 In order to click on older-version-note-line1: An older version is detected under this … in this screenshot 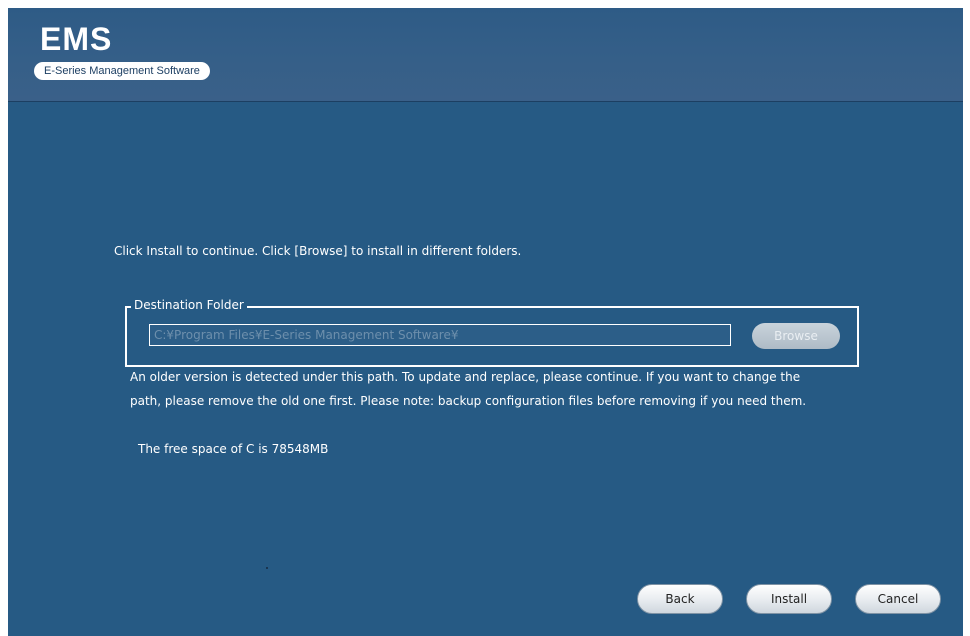, I will do `click(465, 377)`.